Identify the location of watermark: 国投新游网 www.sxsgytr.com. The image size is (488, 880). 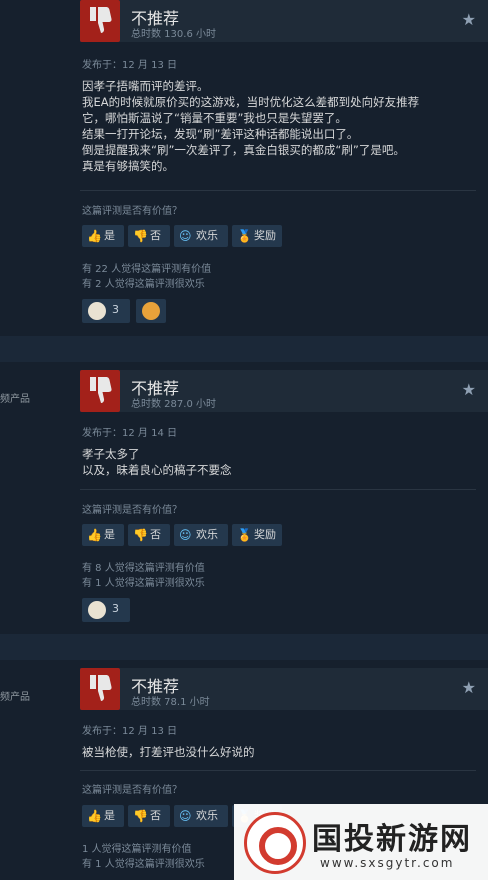
(361, 842).